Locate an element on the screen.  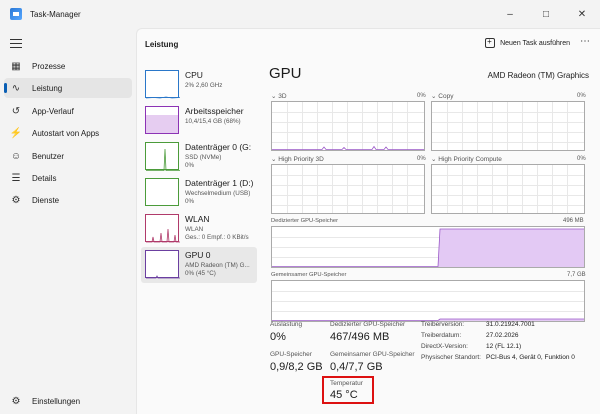
device-subtext: 10,4/15,4 GB (68%) is located at coordinates (213, 121).